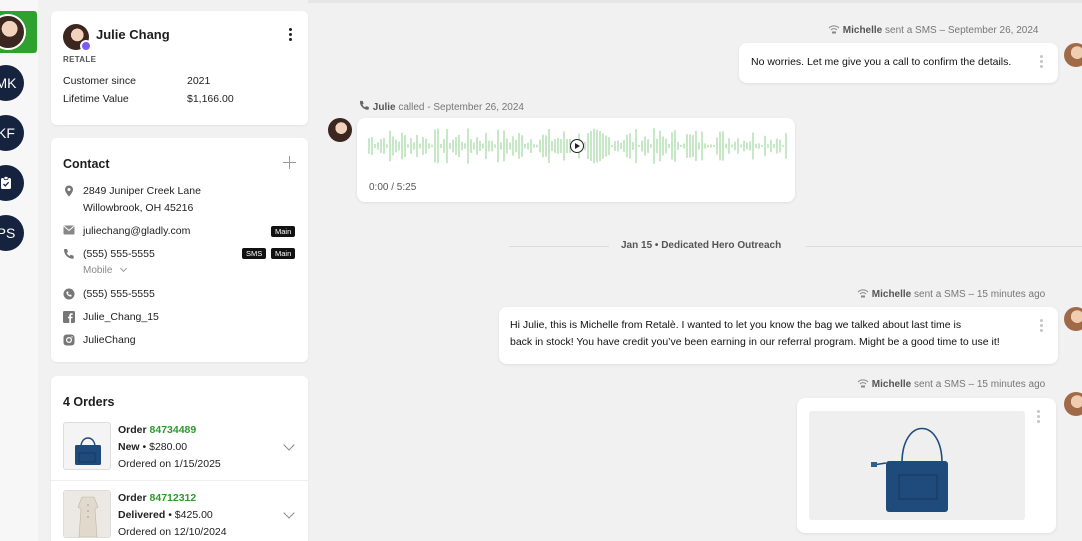 The image size is (1082, 541). I want to click on bag-image, so click(909, 469).